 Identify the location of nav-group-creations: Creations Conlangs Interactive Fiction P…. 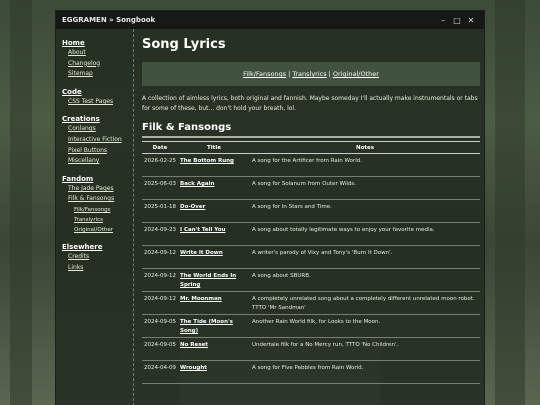
(97, 139).